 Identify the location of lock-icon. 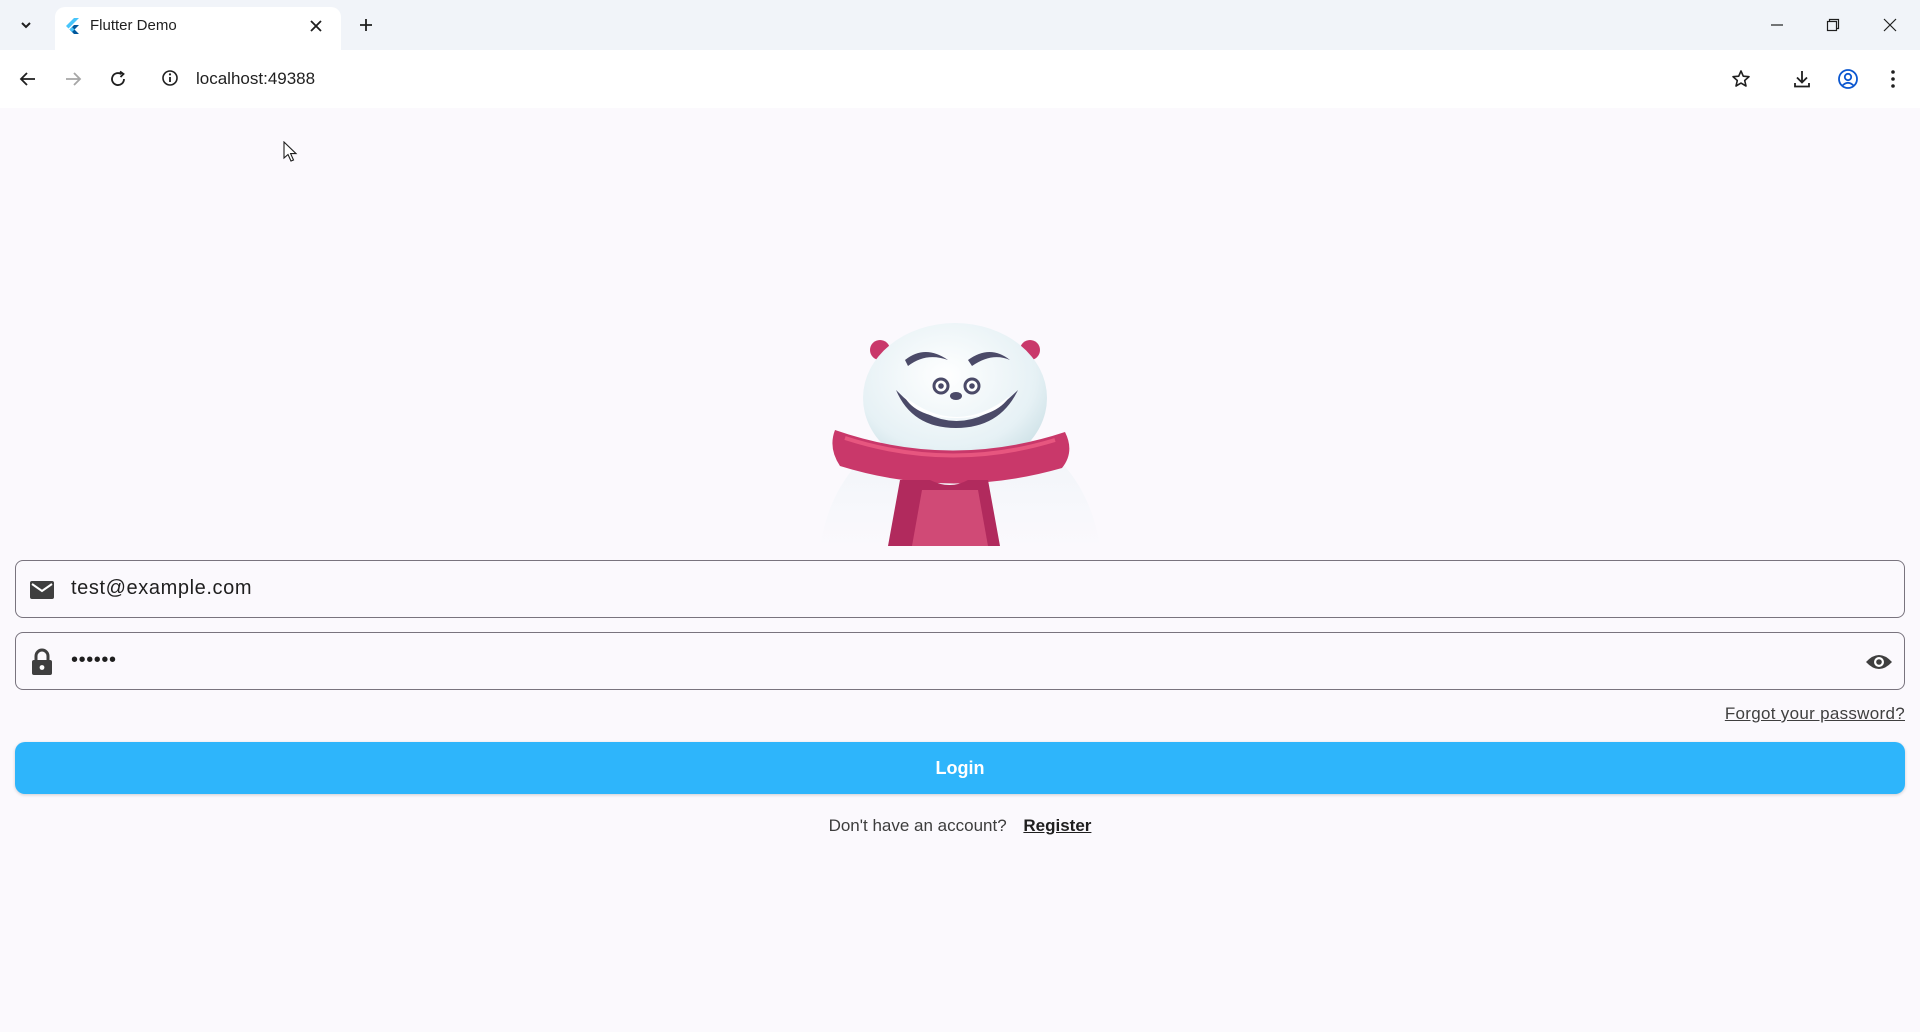
(42, 662).